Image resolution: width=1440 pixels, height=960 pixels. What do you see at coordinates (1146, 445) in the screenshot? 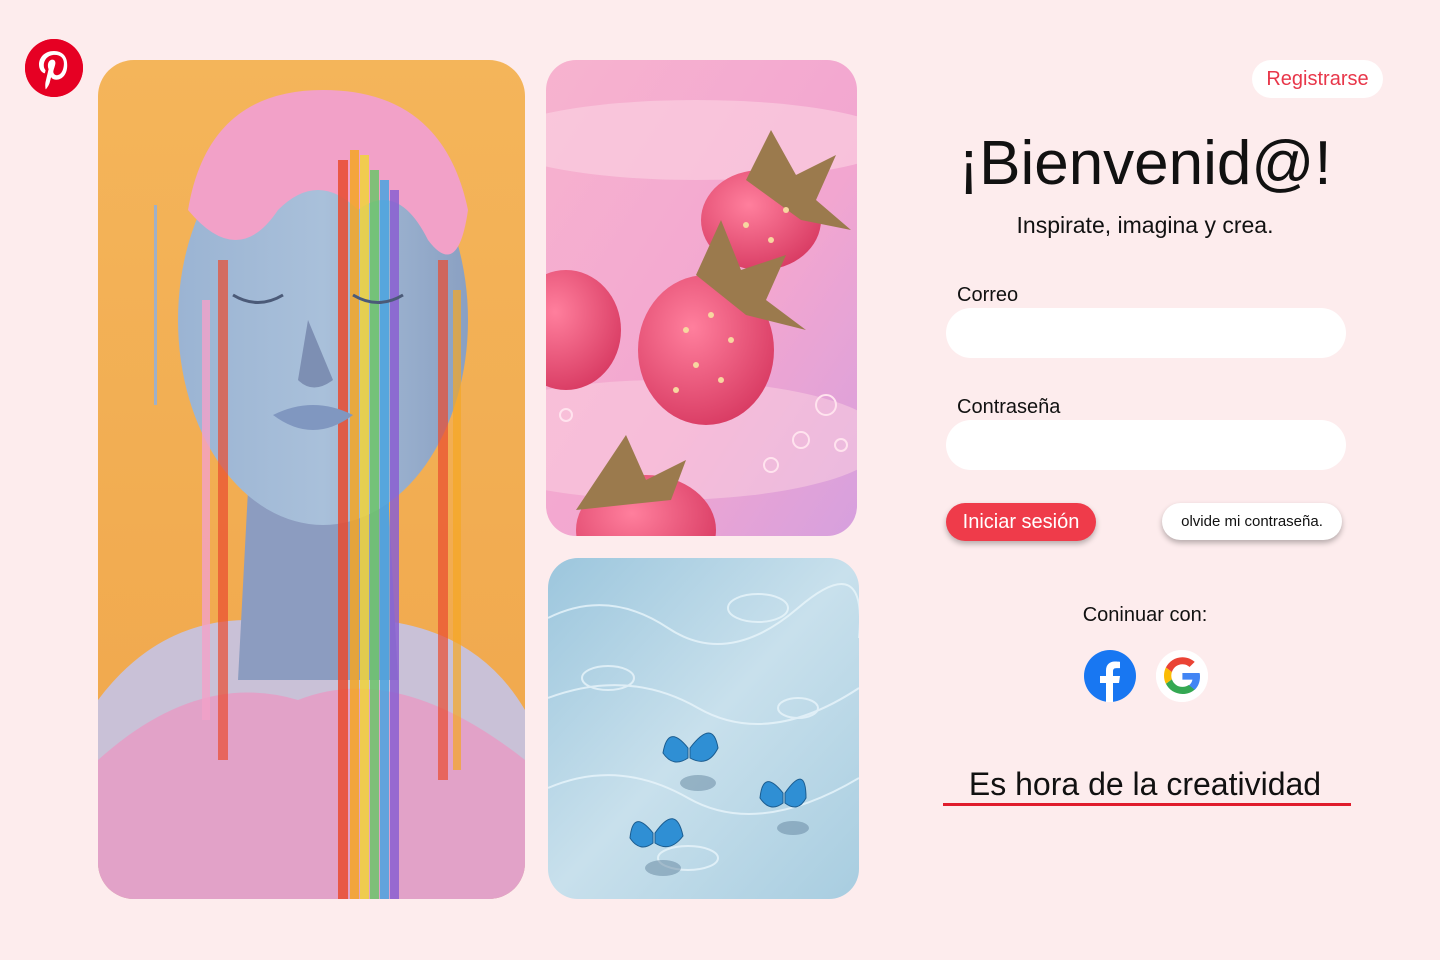
I see `password-field` at bounding box center [1146, 445].